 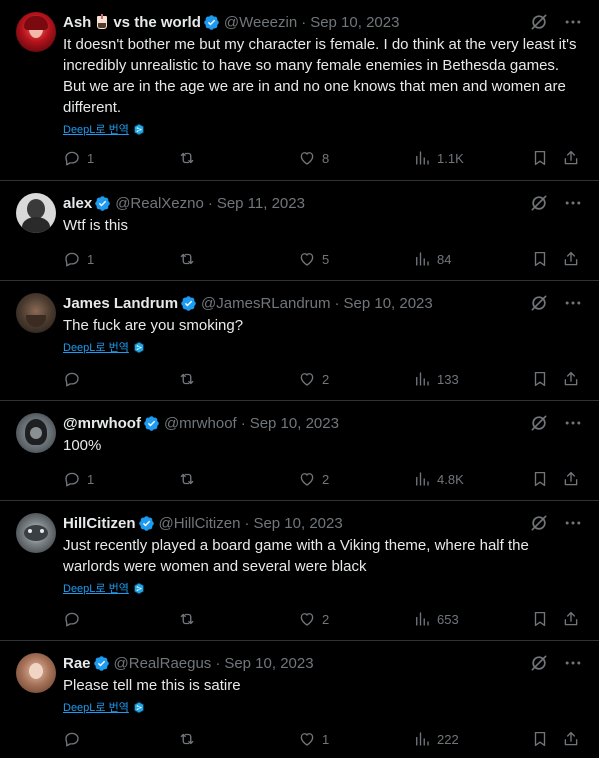 What do you see at coordinates (157, 22) in the screenshot?
I see `display-name-suffix: vs the world` at bounding box center [157, 22].